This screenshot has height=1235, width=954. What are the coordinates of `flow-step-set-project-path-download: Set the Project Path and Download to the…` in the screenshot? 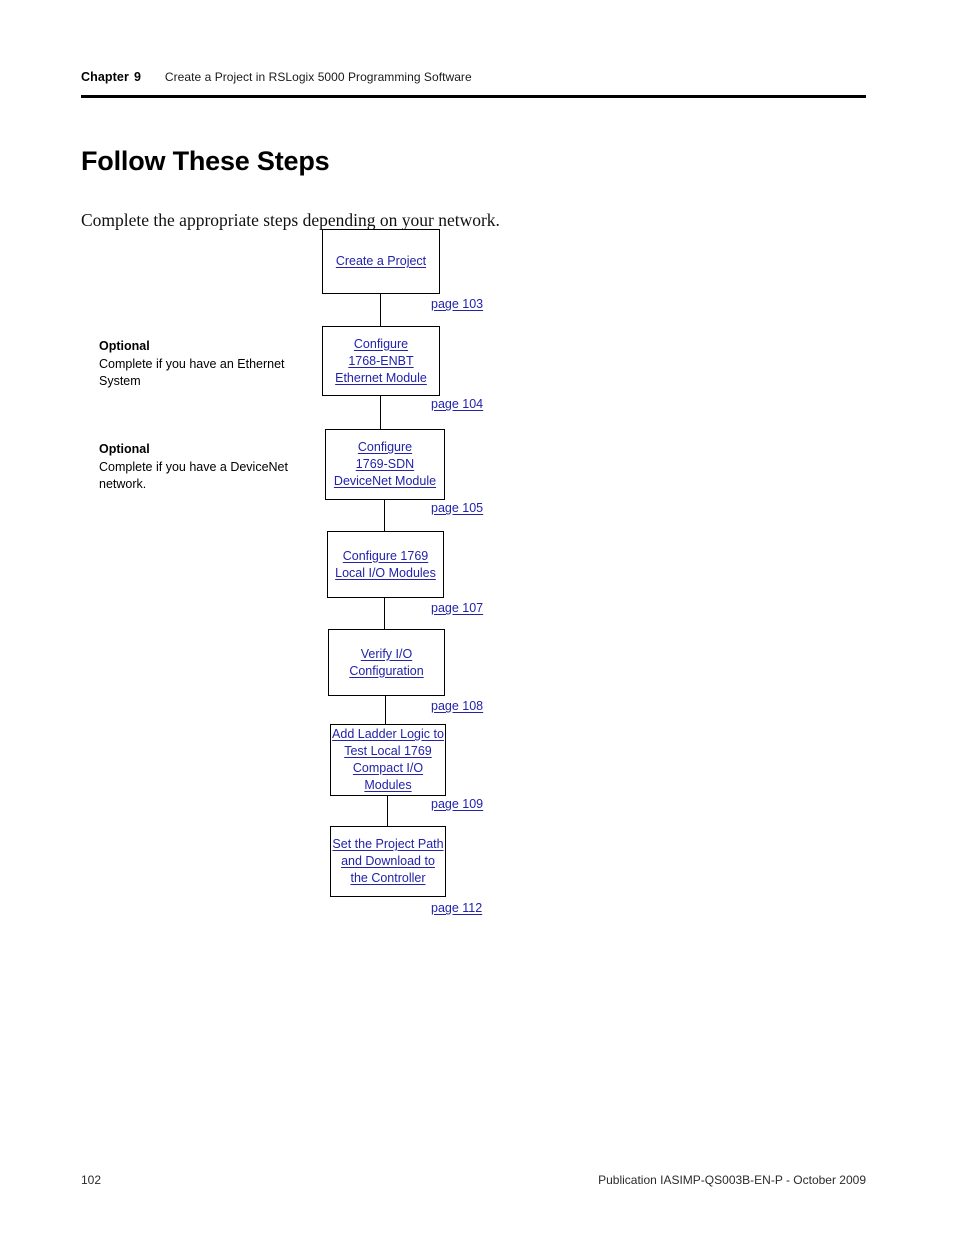 It's located at (388, 861).